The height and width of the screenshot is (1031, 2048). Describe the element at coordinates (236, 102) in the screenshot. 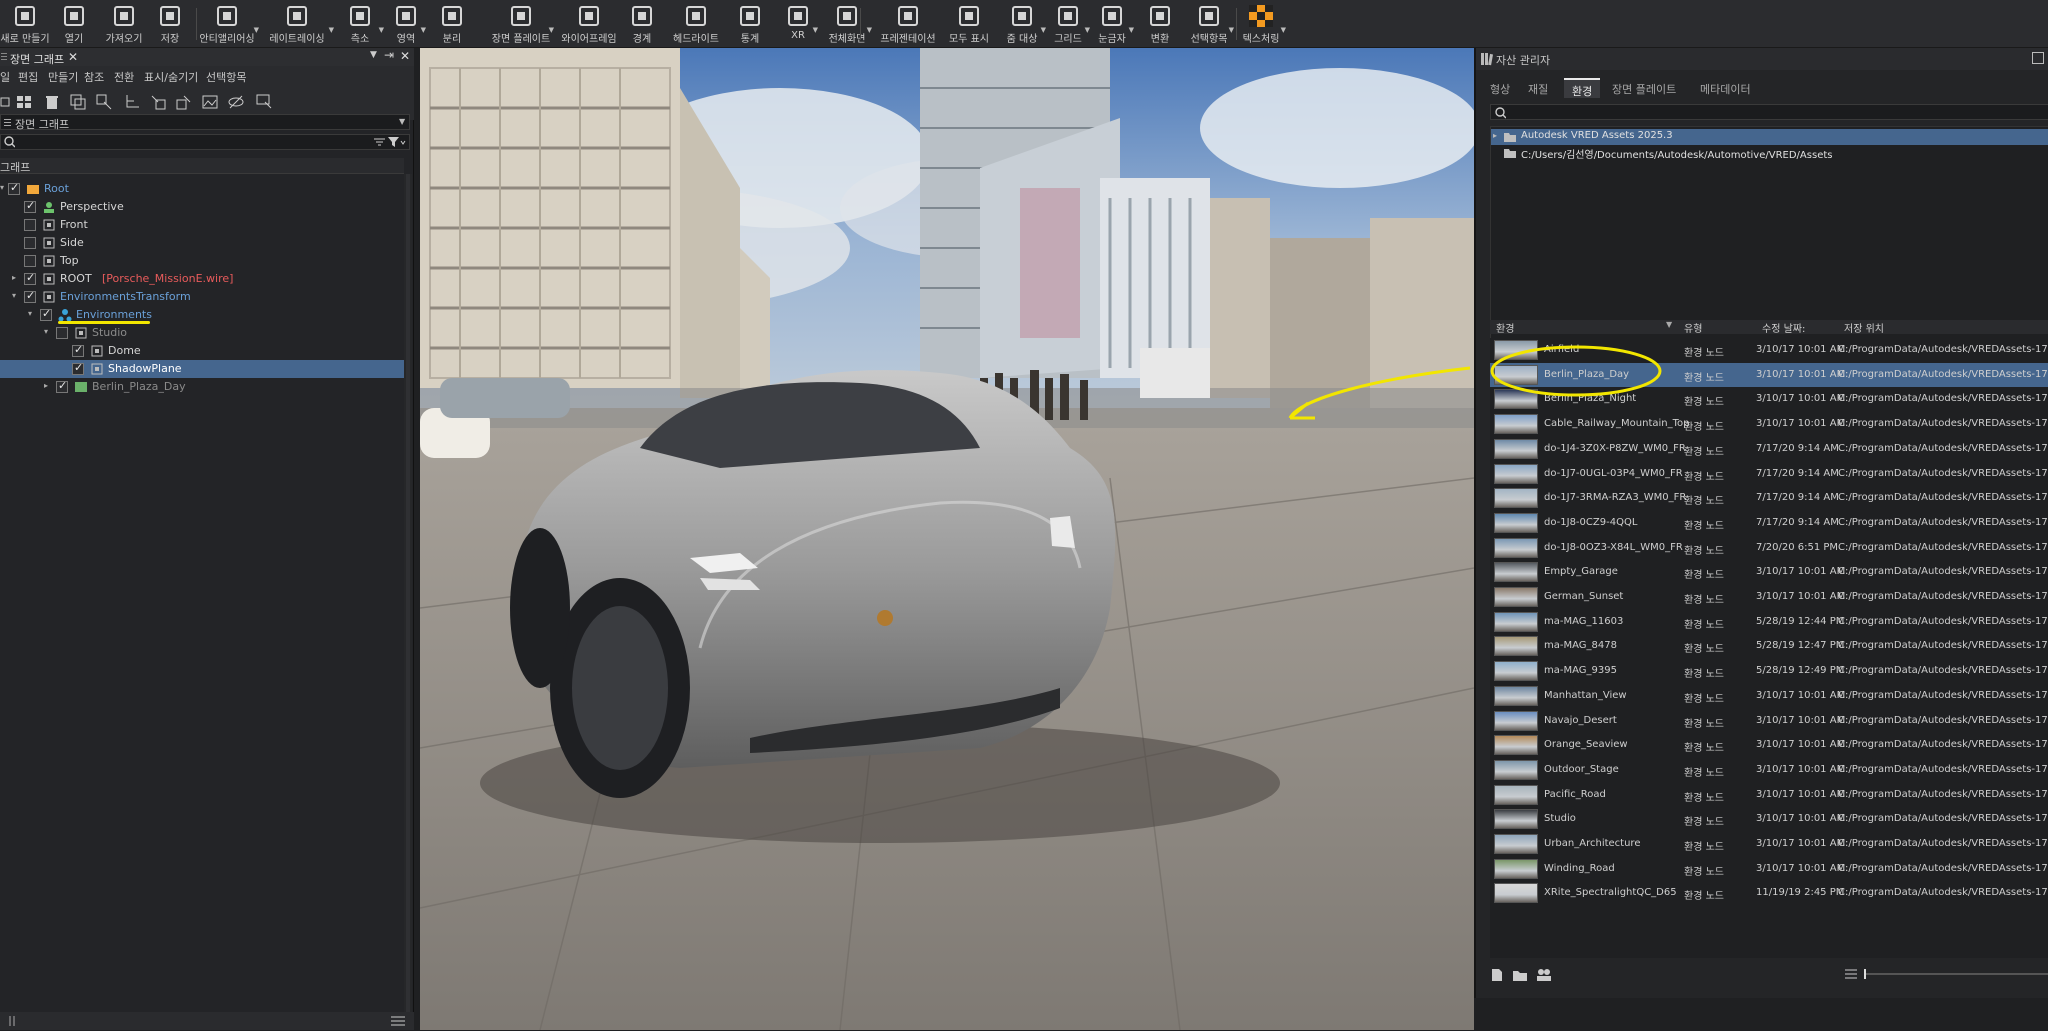

I see `hide-icon` at that location.